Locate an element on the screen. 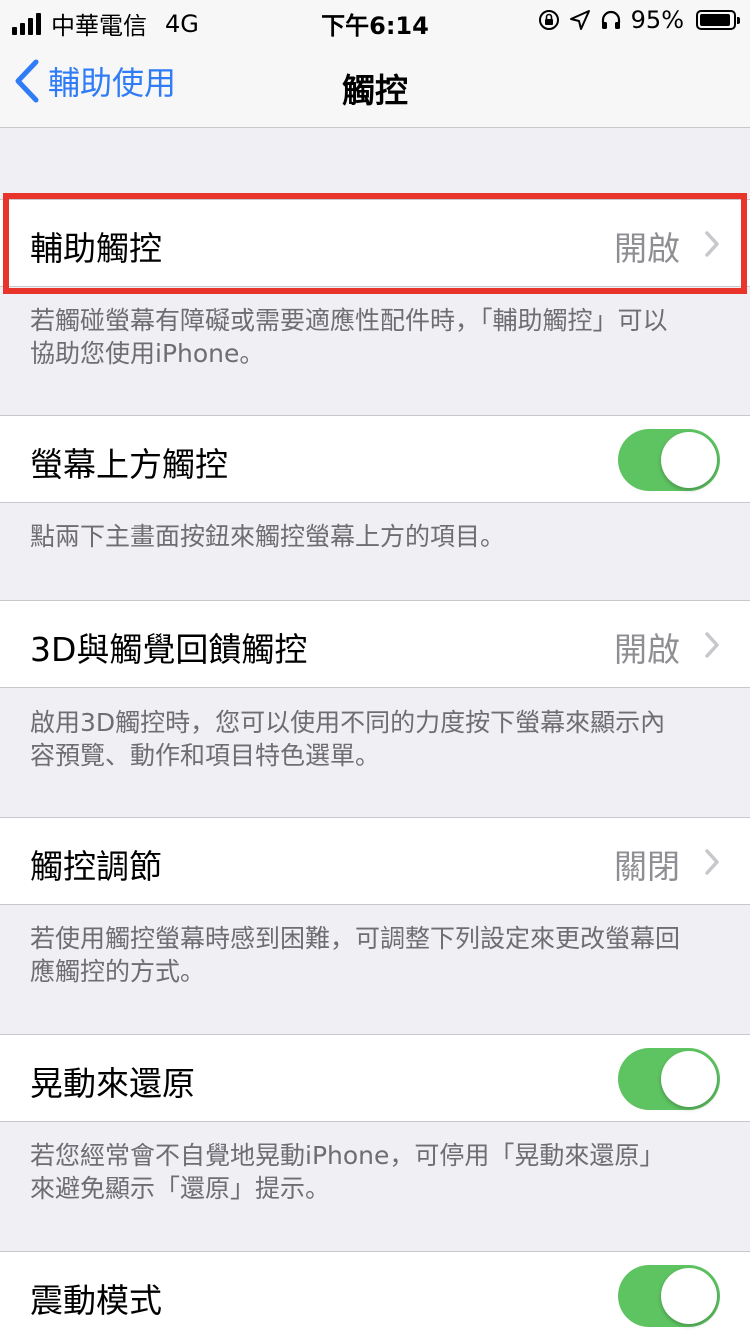 The image size is (750, 1334). note-line: 啟用3D觸控時，您可以使用不同的力度按下螢幕來顯示內 is located at coordinates (348, 722).